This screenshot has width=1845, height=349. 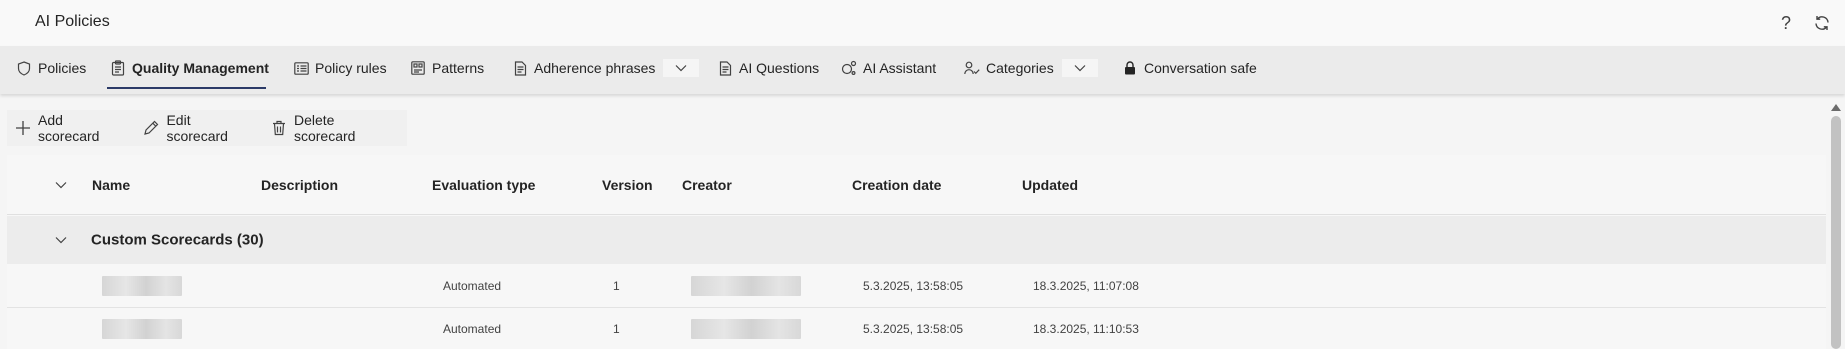 I want to click on tab-categories: Categories, so click(x=1031, y=68).